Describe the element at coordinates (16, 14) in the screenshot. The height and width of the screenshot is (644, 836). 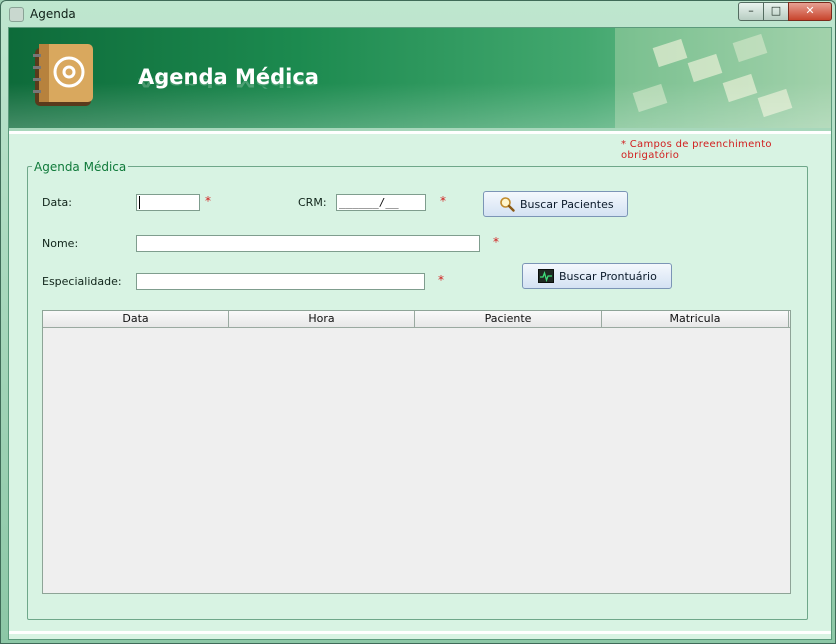
I see `app-icon` at that location.